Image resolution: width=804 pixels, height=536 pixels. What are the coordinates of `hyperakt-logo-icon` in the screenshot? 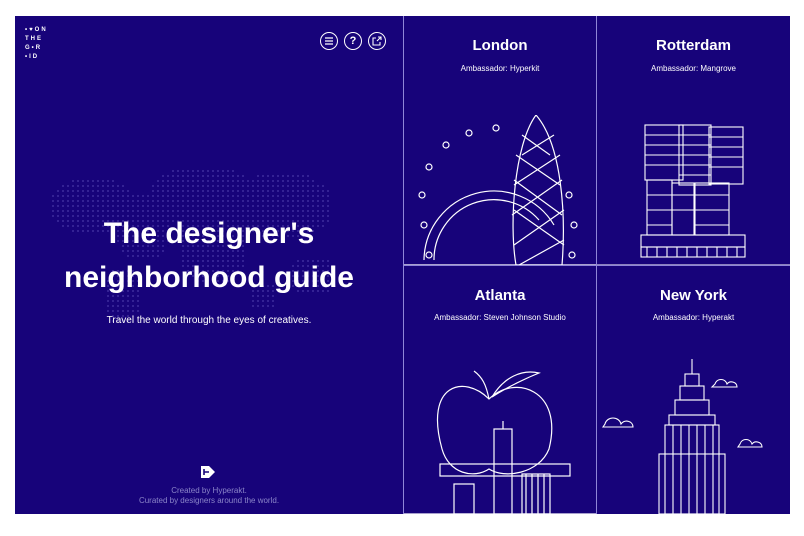 It's located at (208, 472).